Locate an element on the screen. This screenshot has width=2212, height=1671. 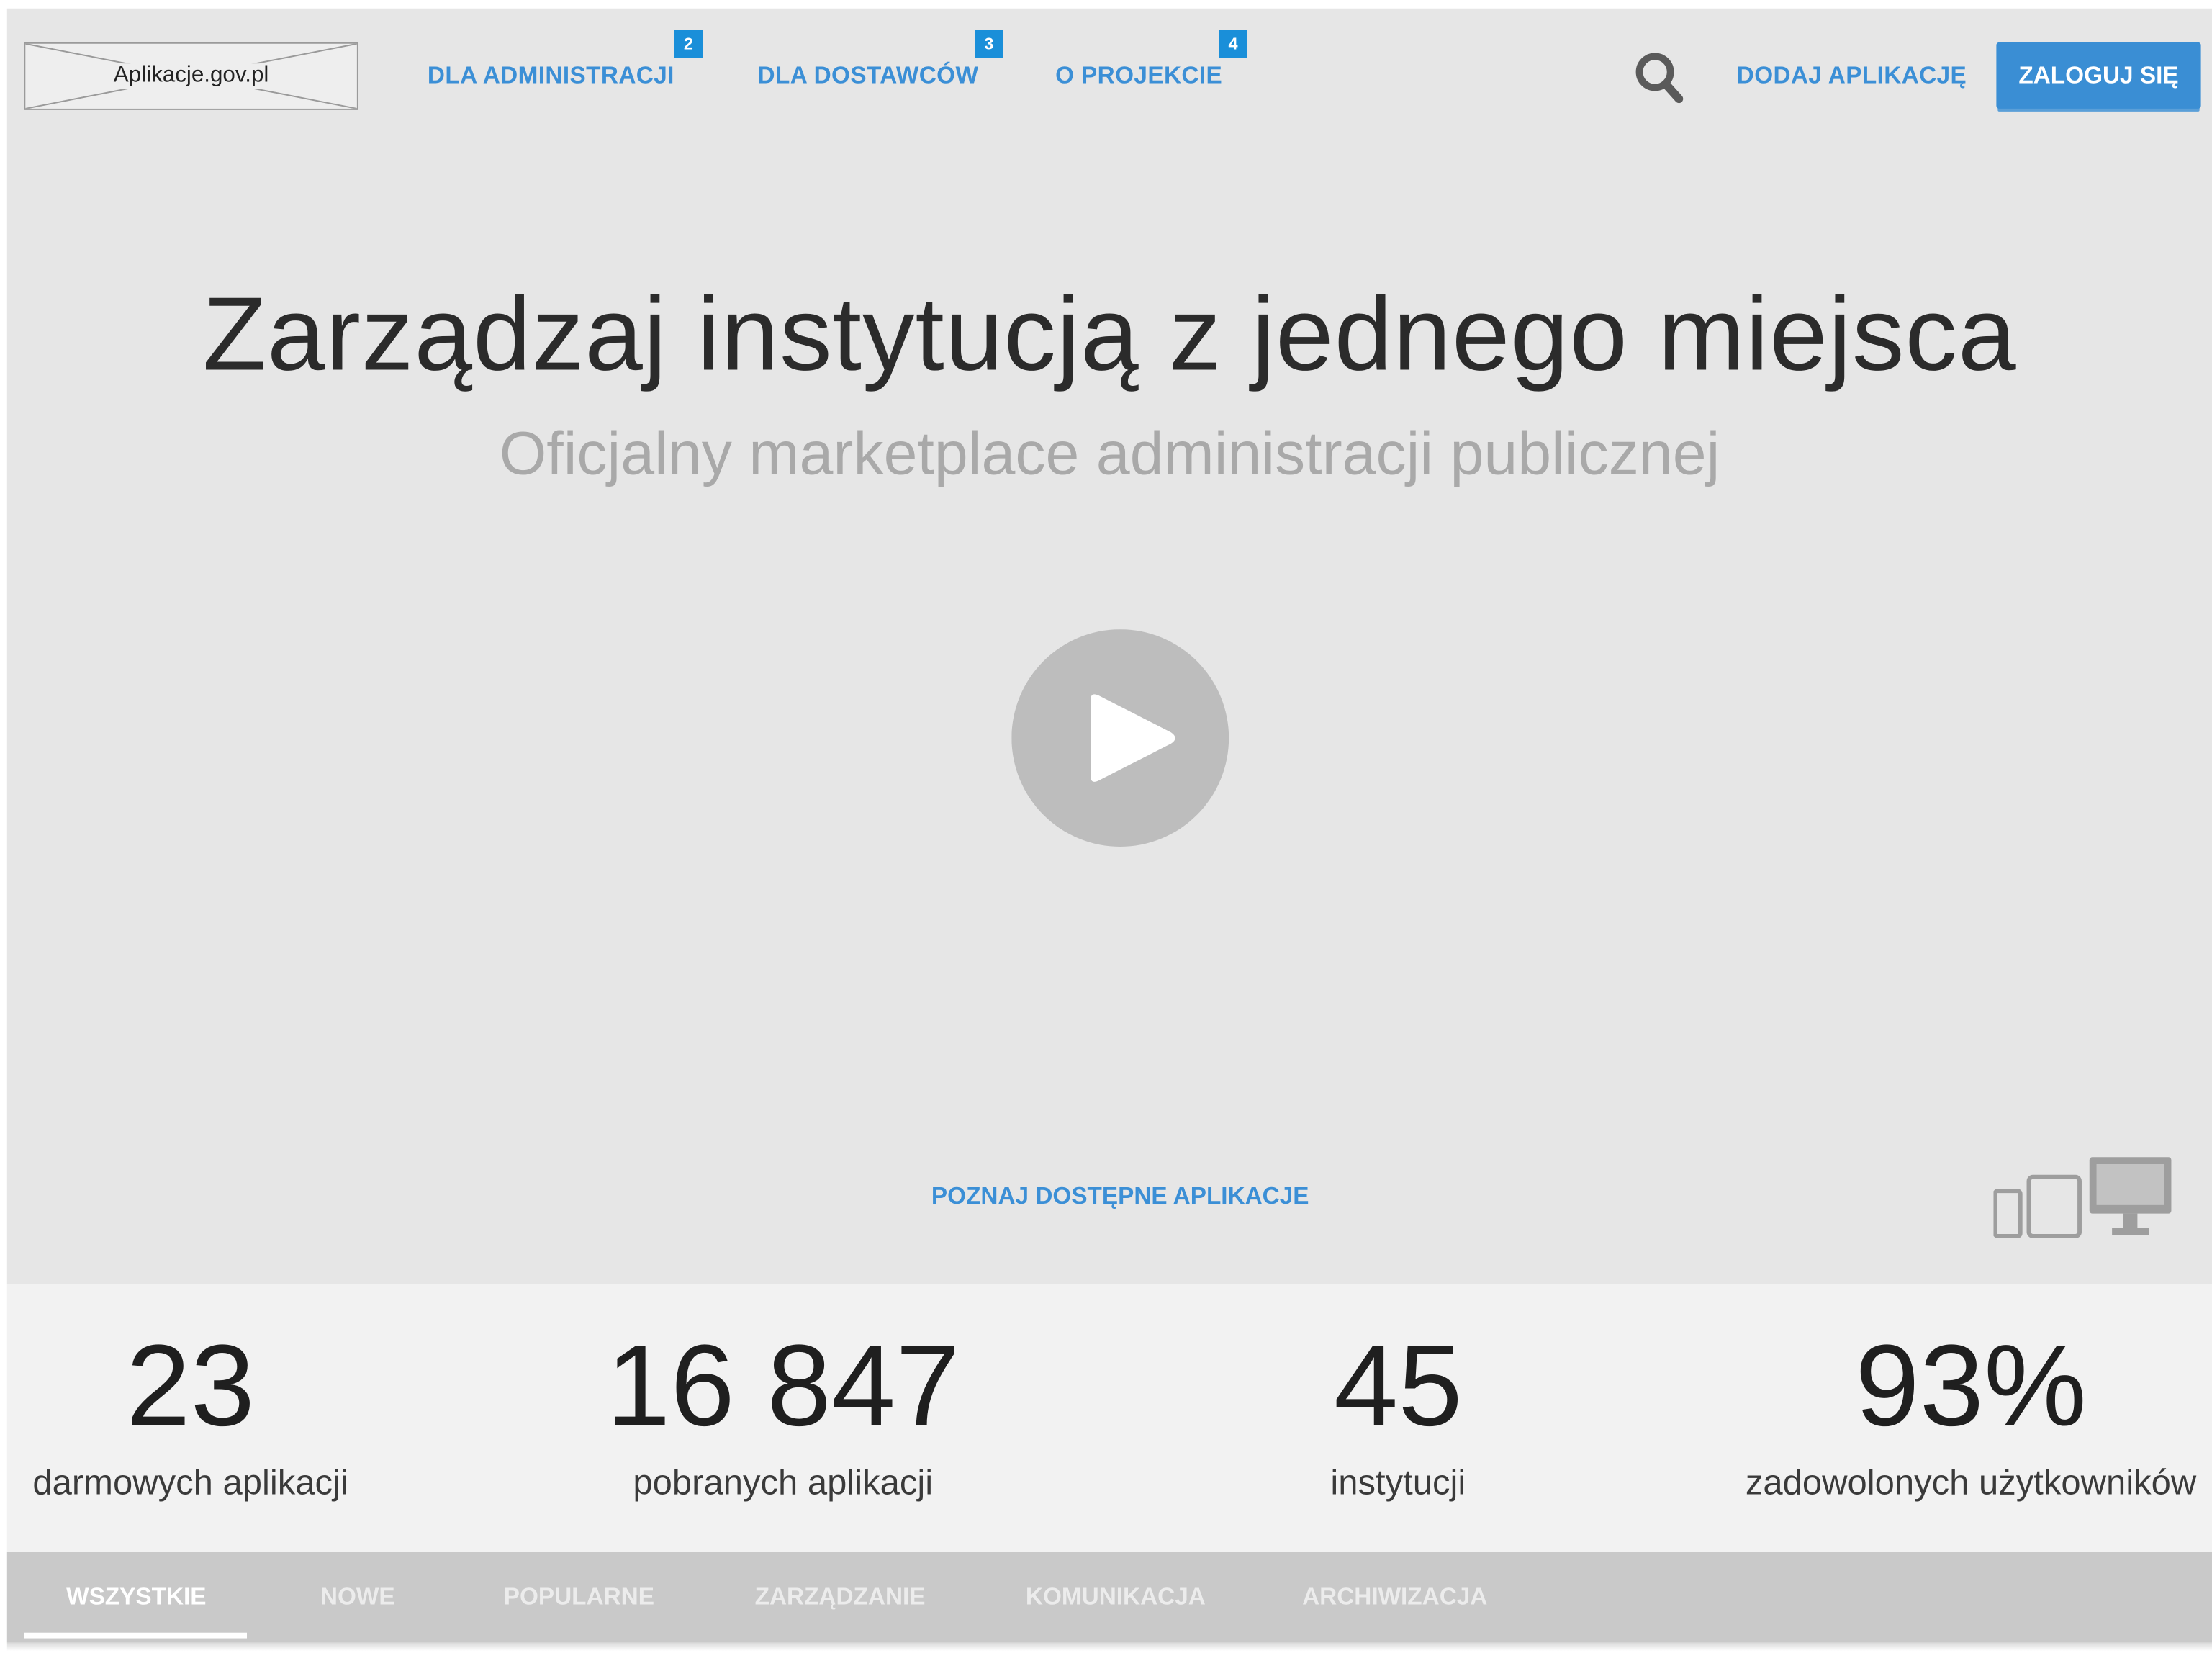
devices-icon is located at coordinates (2082, 1197).